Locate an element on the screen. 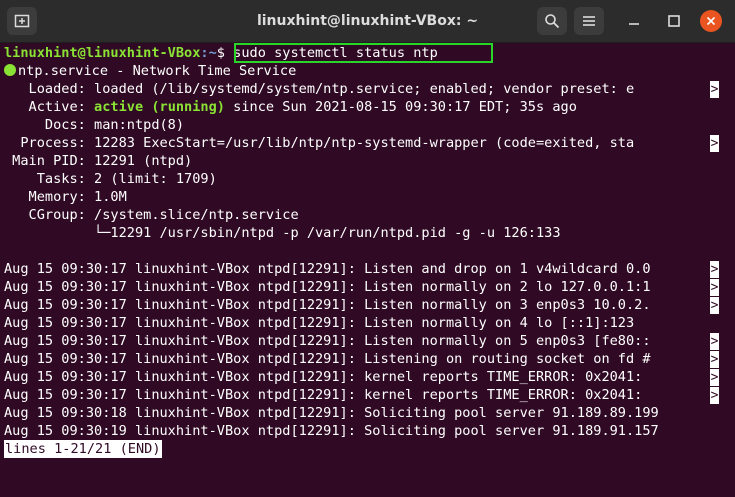 This screenshot has height=497, width=735. search-button is located at coordinates (552, 21).